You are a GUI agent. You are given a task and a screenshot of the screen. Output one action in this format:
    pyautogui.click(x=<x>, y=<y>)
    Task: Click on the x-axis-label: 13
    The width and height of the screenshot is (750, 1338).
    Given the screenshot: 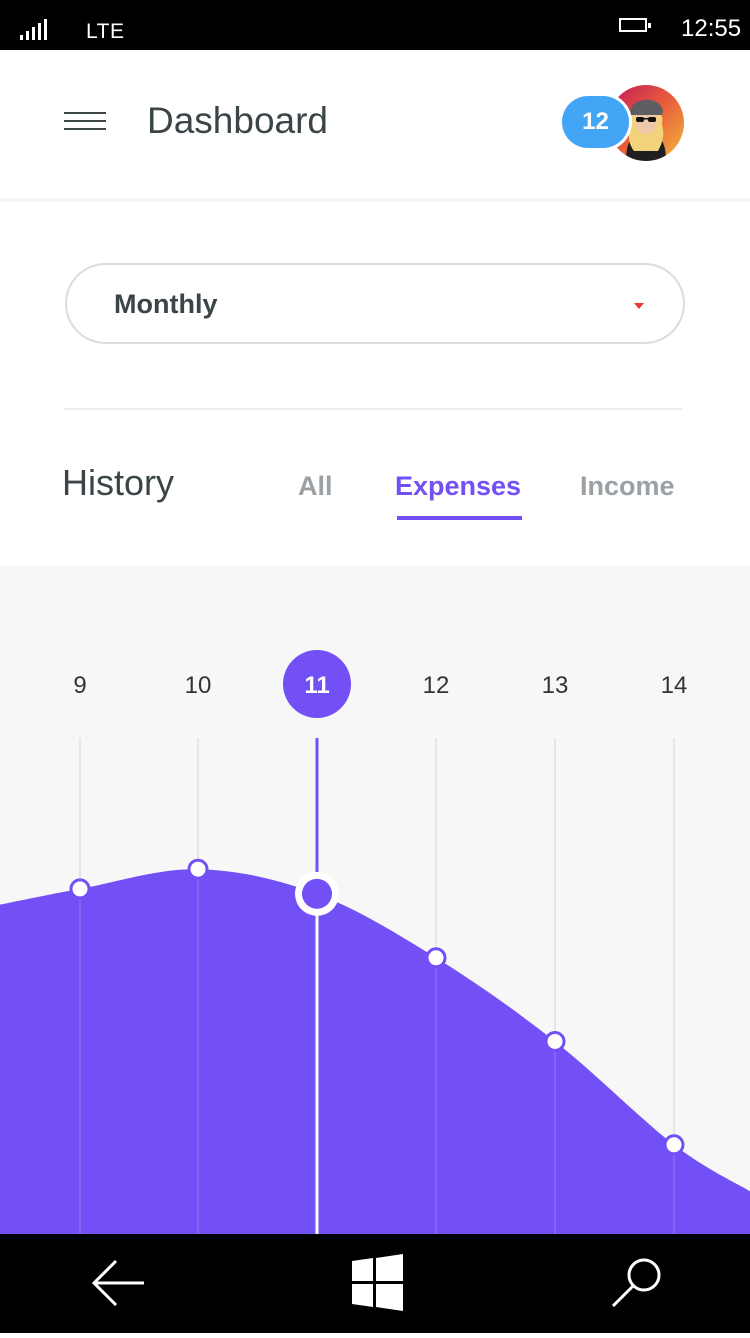 What is the action you would take?
    pyautogui.click(x=555, y=685)
    